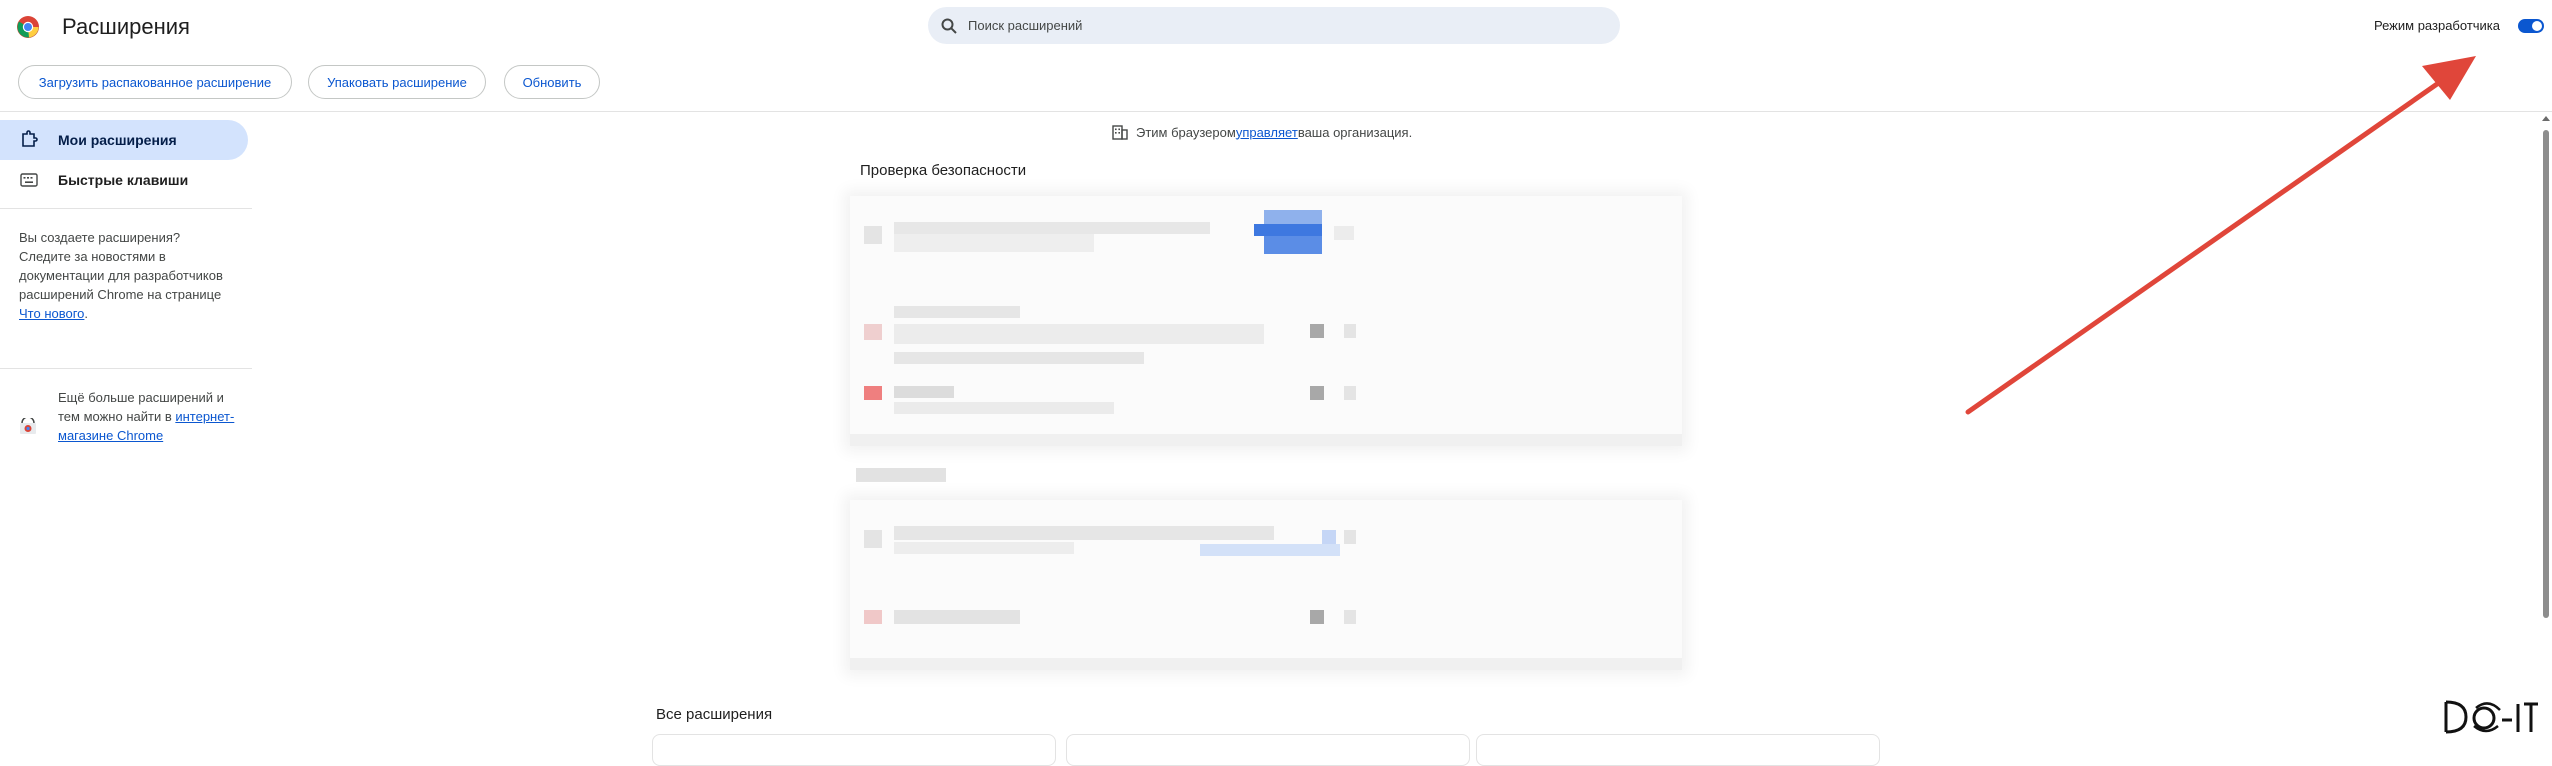 The image size is (2552, 766). Describe the element at coordinates (552, 82) in the screenshot. I see `update-button: Обновить` at that location.